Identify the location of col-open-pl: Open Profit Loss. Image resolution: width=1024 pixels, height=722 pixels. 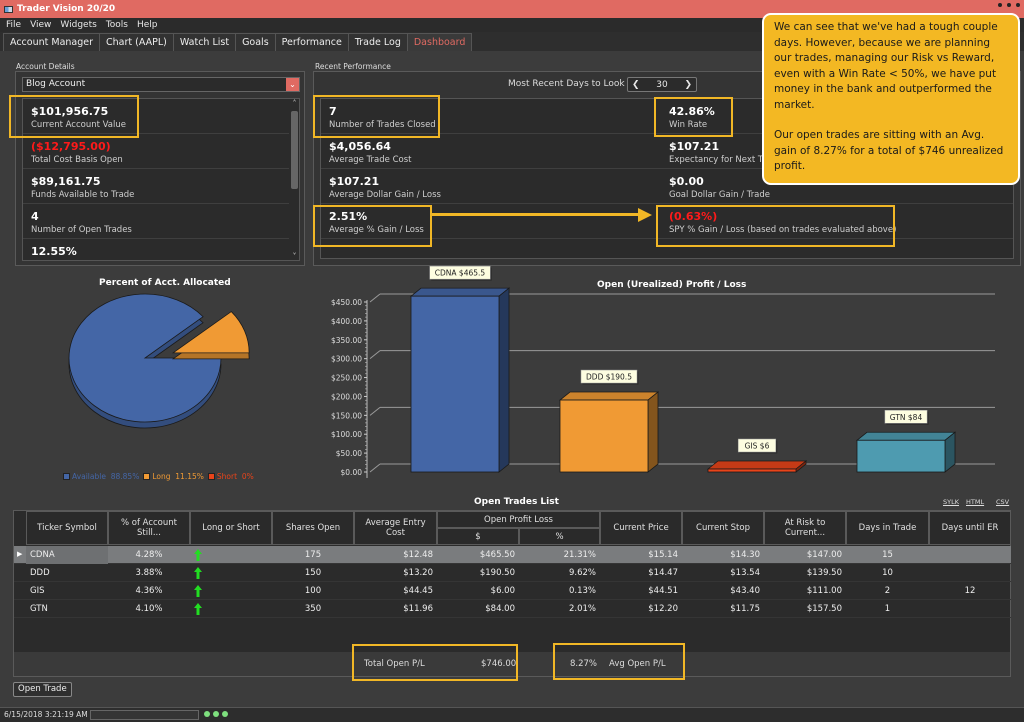
(518, 519).